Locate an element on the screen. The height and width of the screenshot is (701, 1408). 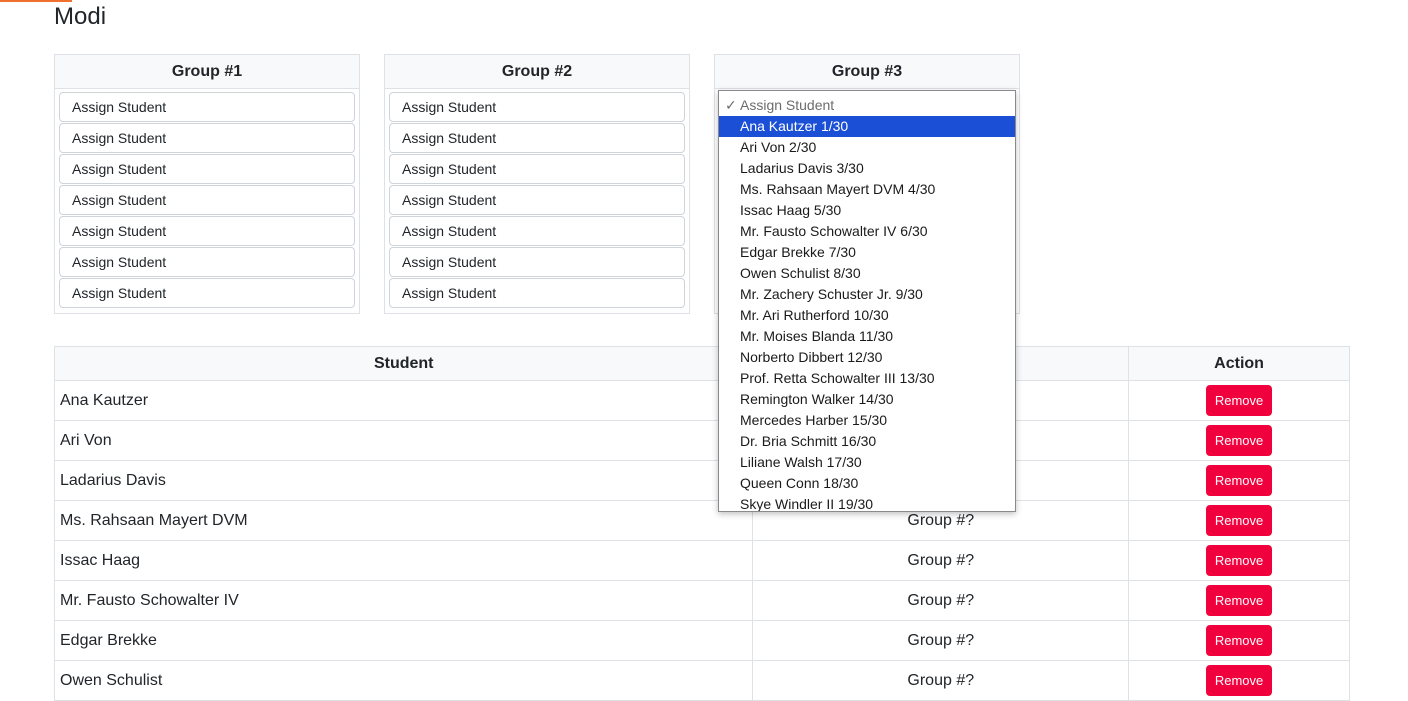
table-row: Ana KautzerGroup #?Remove is located at coordinates (701, 400).